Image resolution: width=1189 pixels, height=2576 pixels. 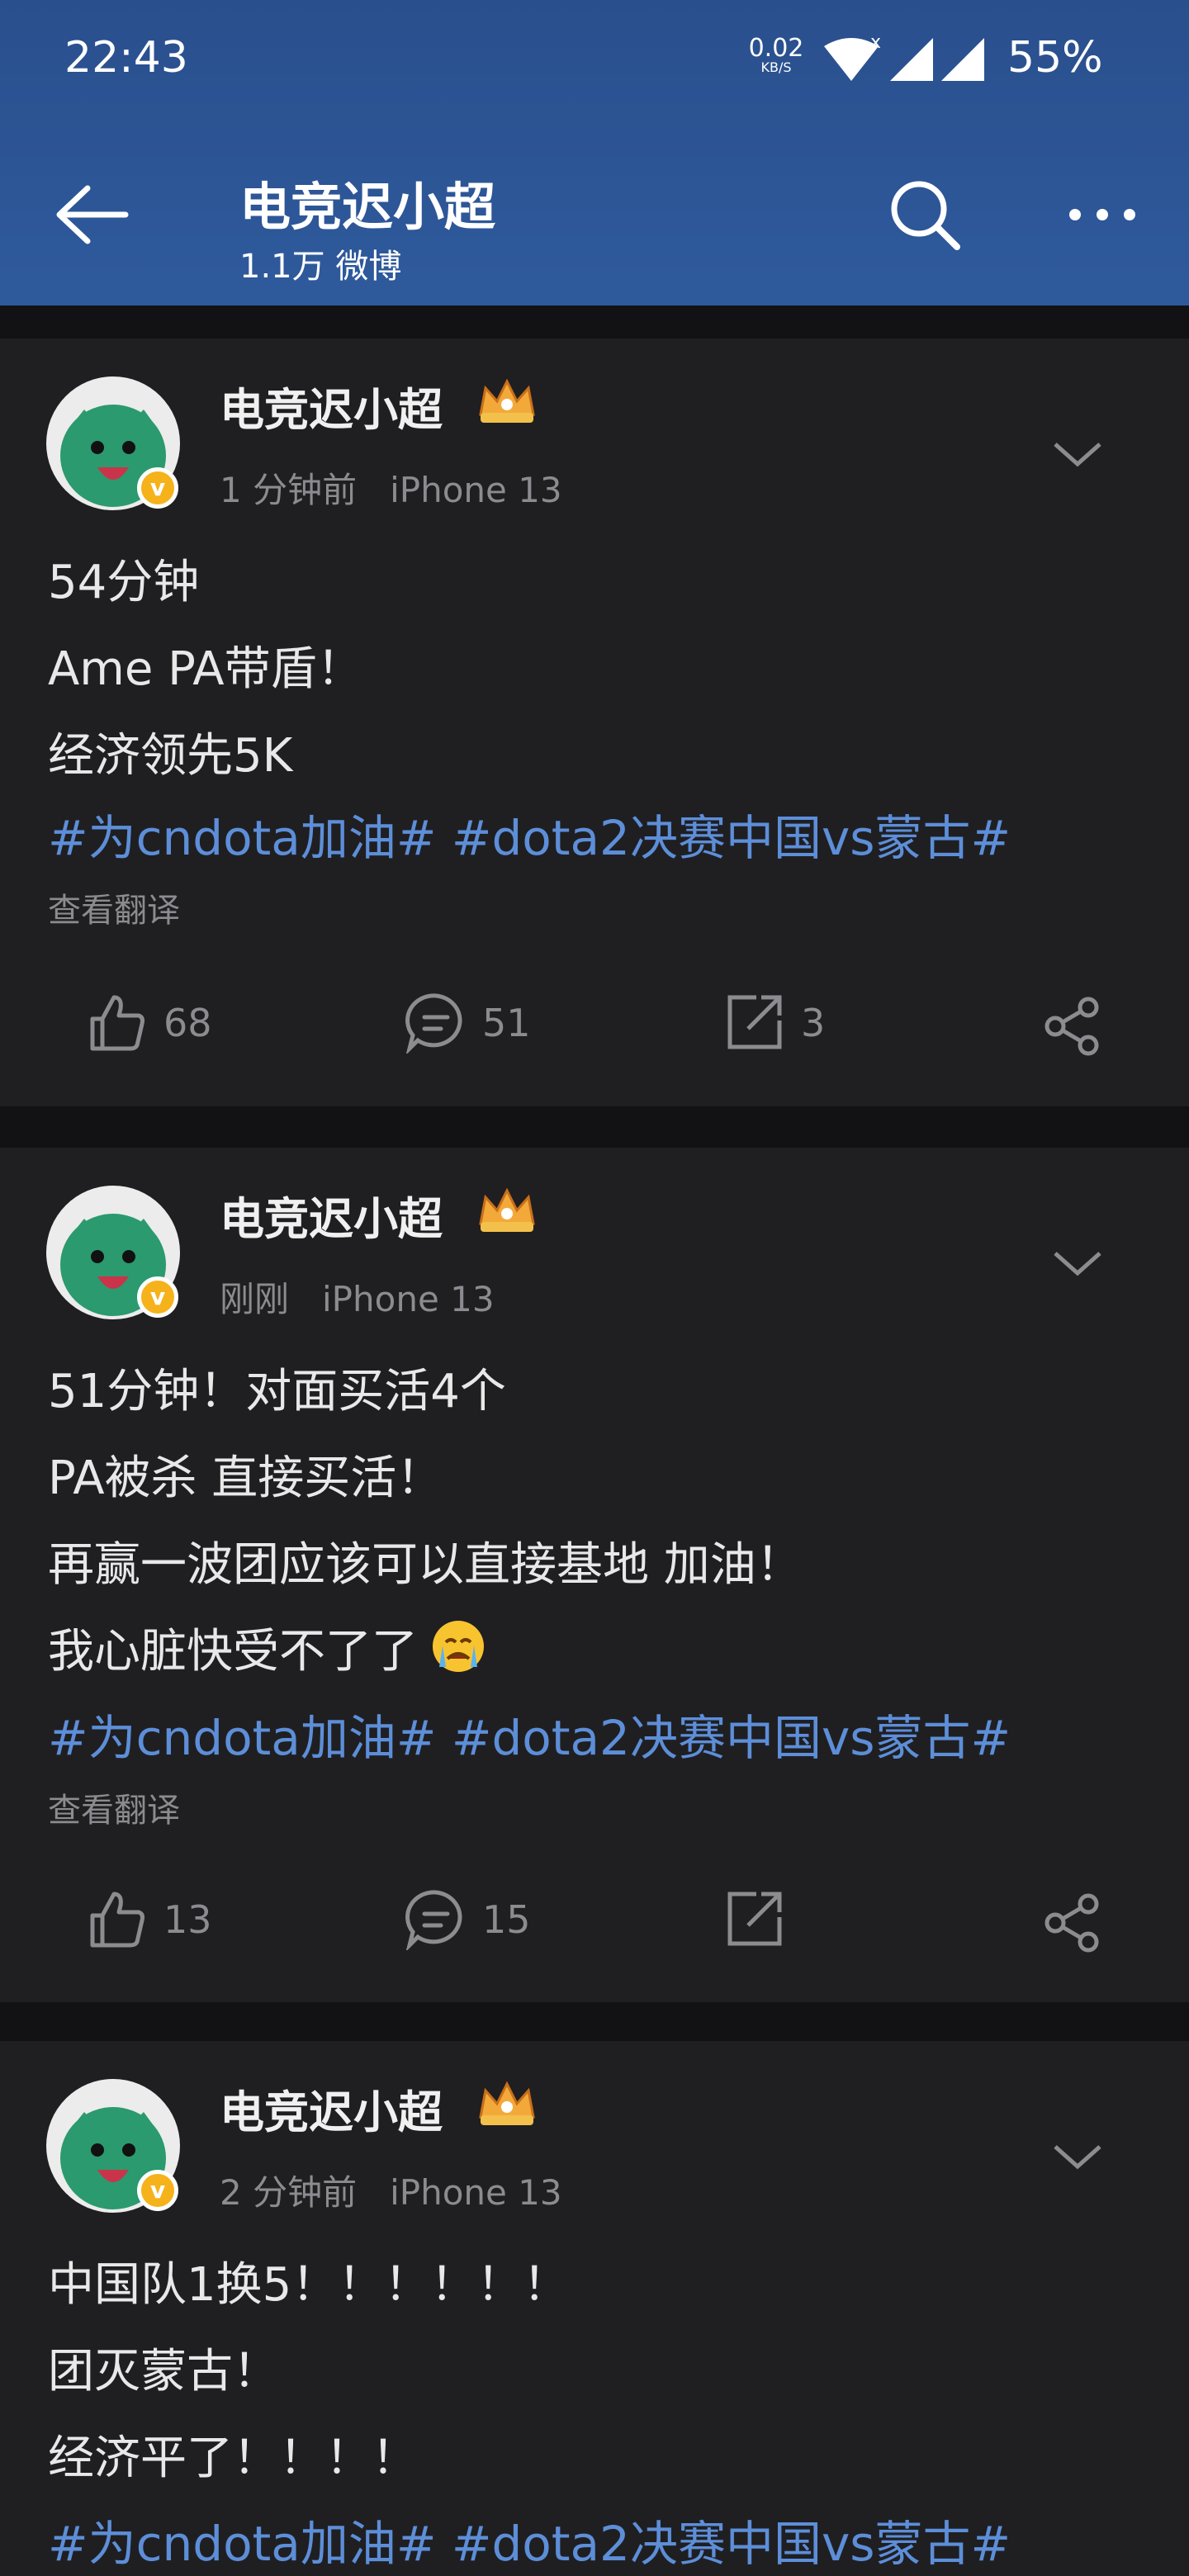 I want to click on post-meta: 刚刚 iPhone 13, so click(x=357, y=1296).